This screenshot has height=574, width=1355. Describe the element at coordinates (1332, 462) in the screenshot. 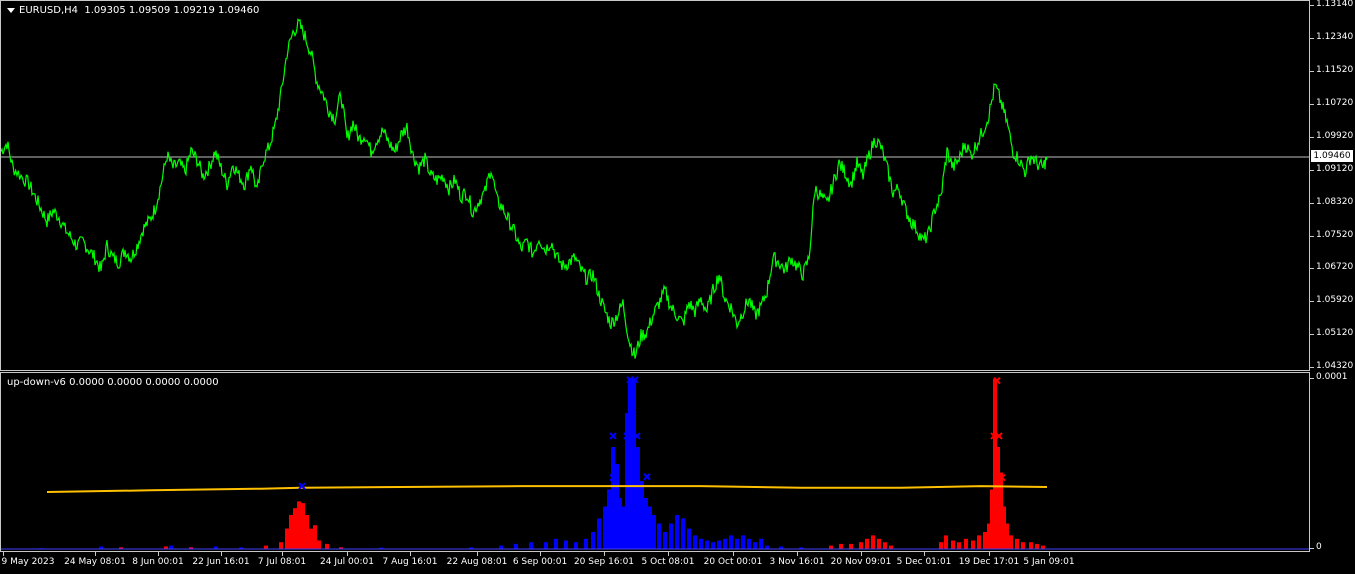

I see `indicator-axis: 0.0001 0` at that location.